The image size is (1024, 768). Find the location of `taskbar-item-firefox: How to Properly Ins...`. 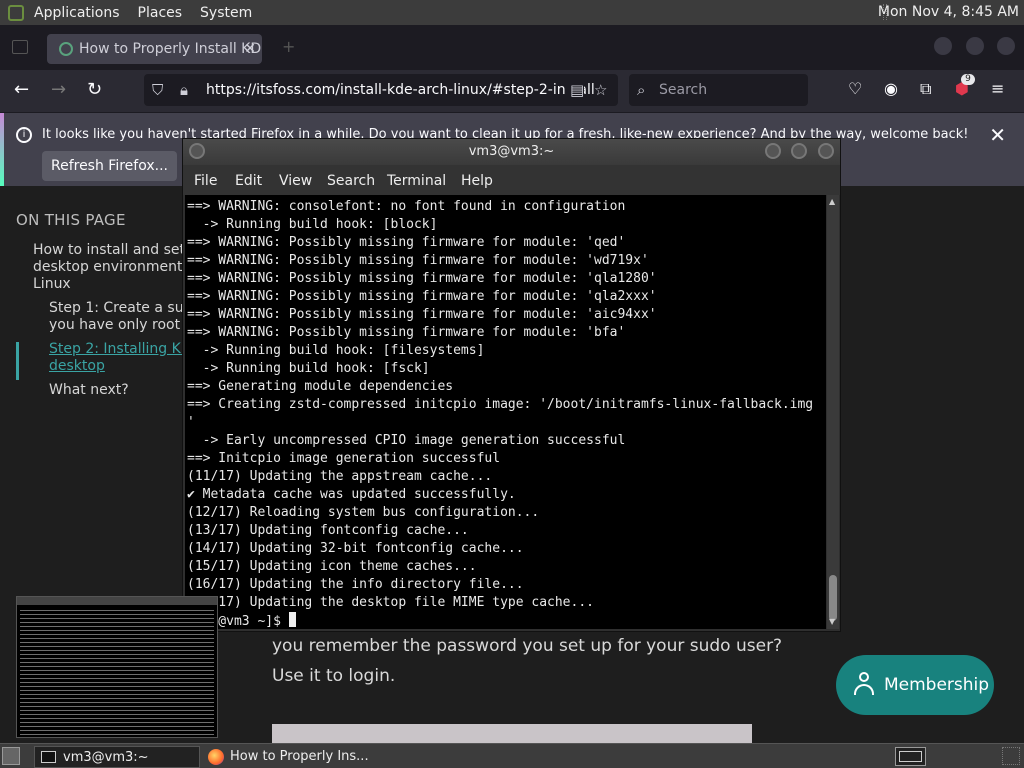

taskbar-item-firefox: How to Properly Ins... is located at coordinates (297, 757).